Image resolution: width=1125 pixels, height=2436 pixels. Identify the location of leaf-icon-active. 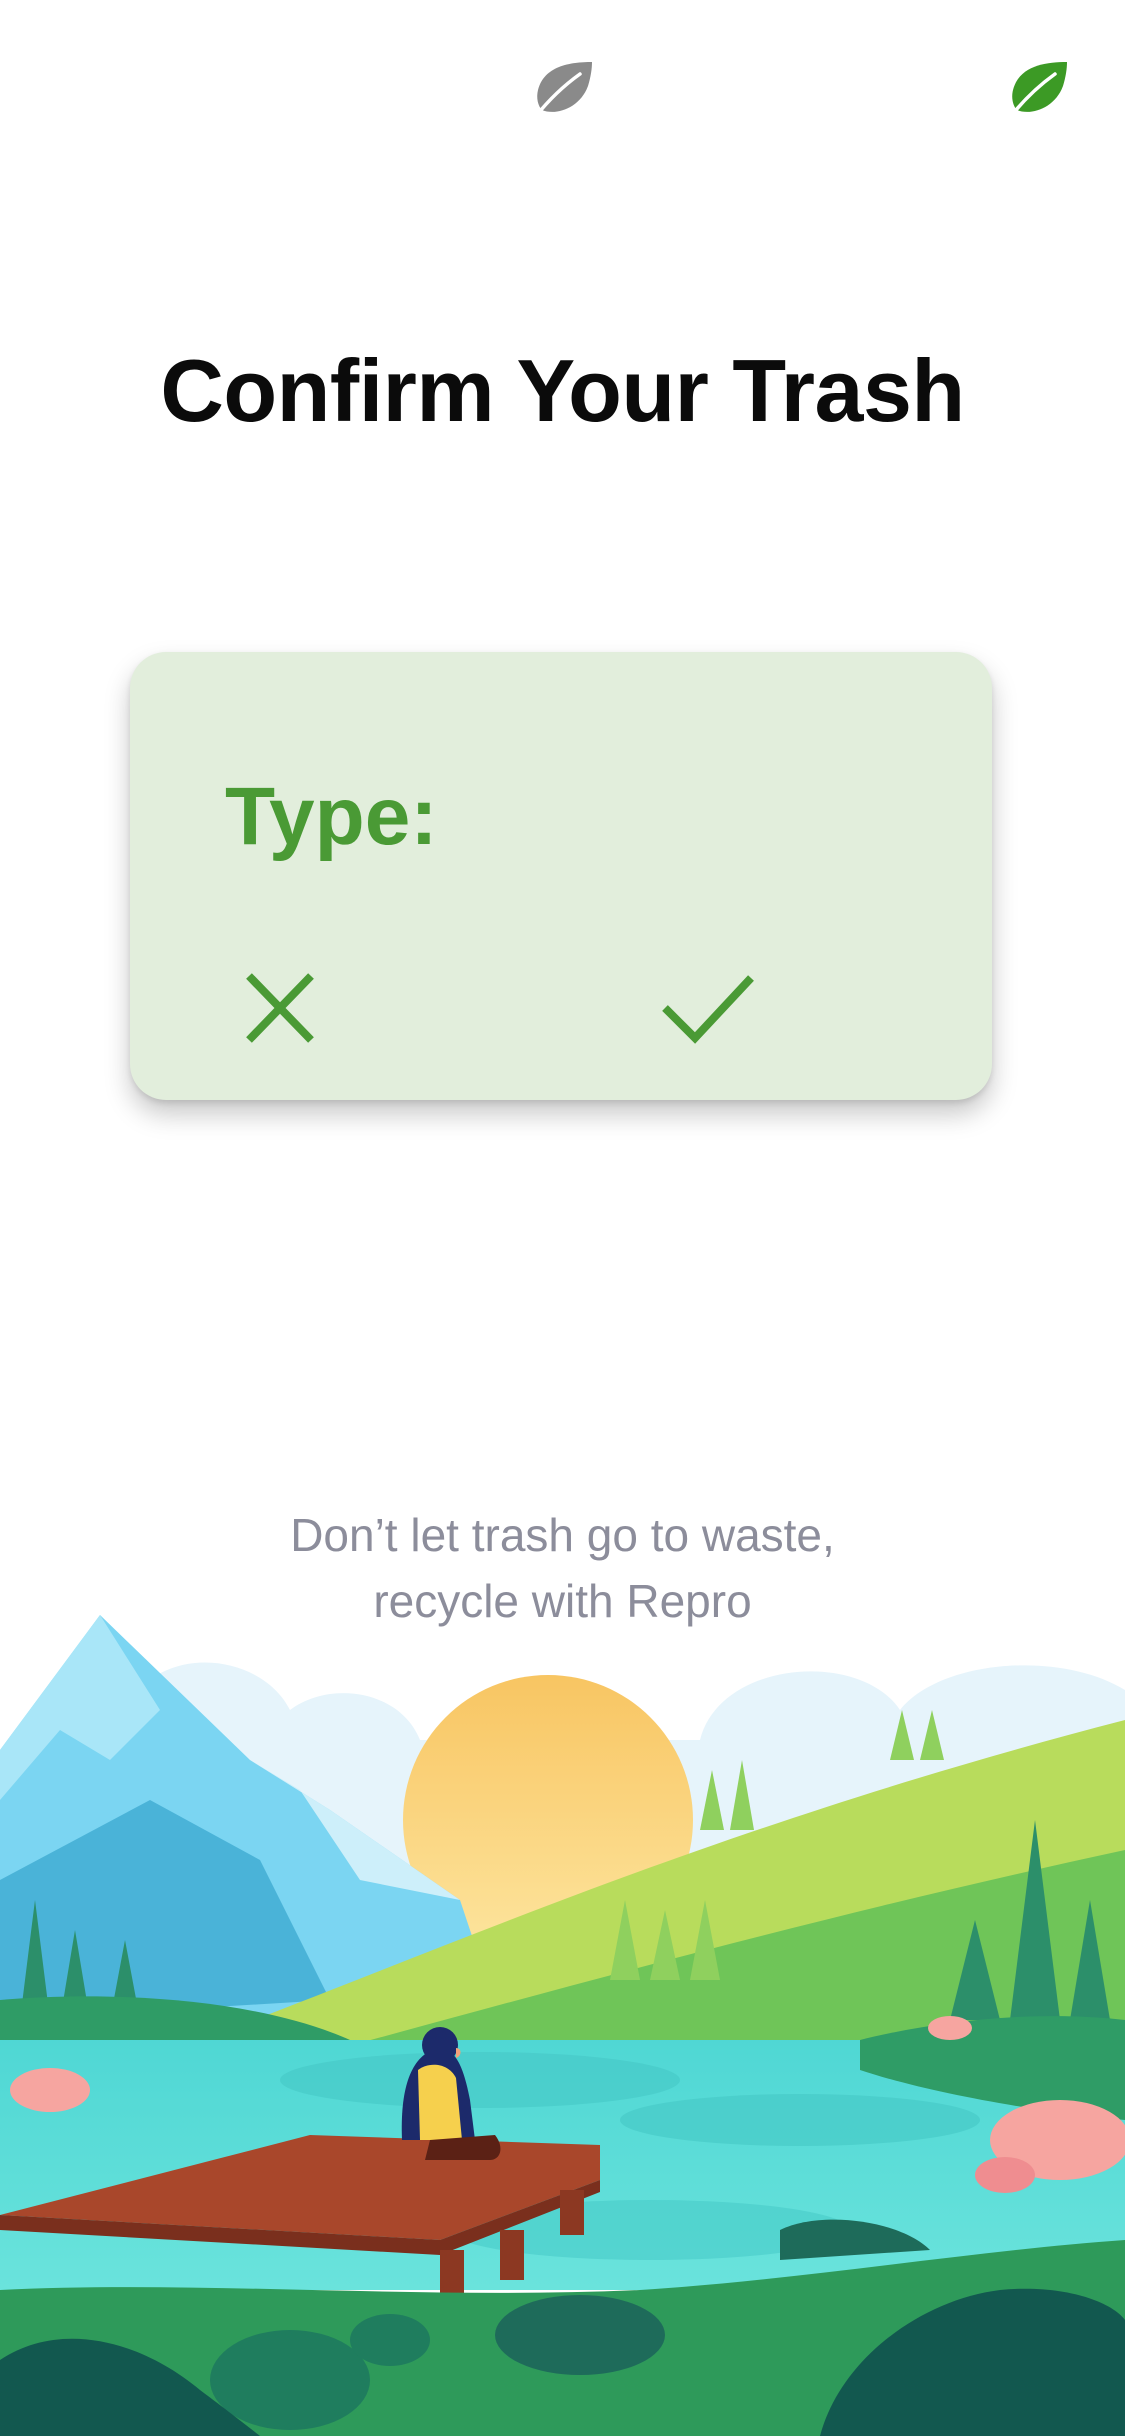
(1038, 88).